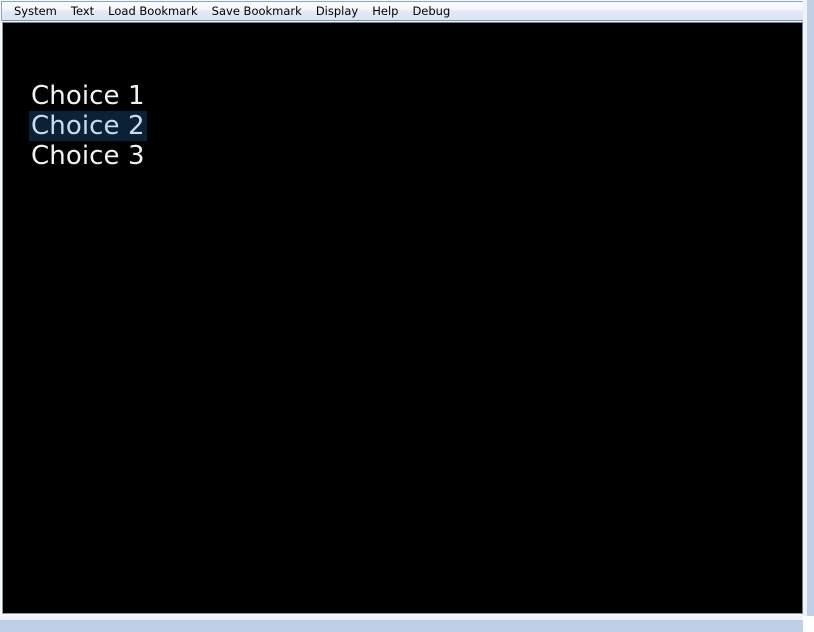  I want to click on menu-item-load-bookmark: Load Bookmark, so click(153, 11).